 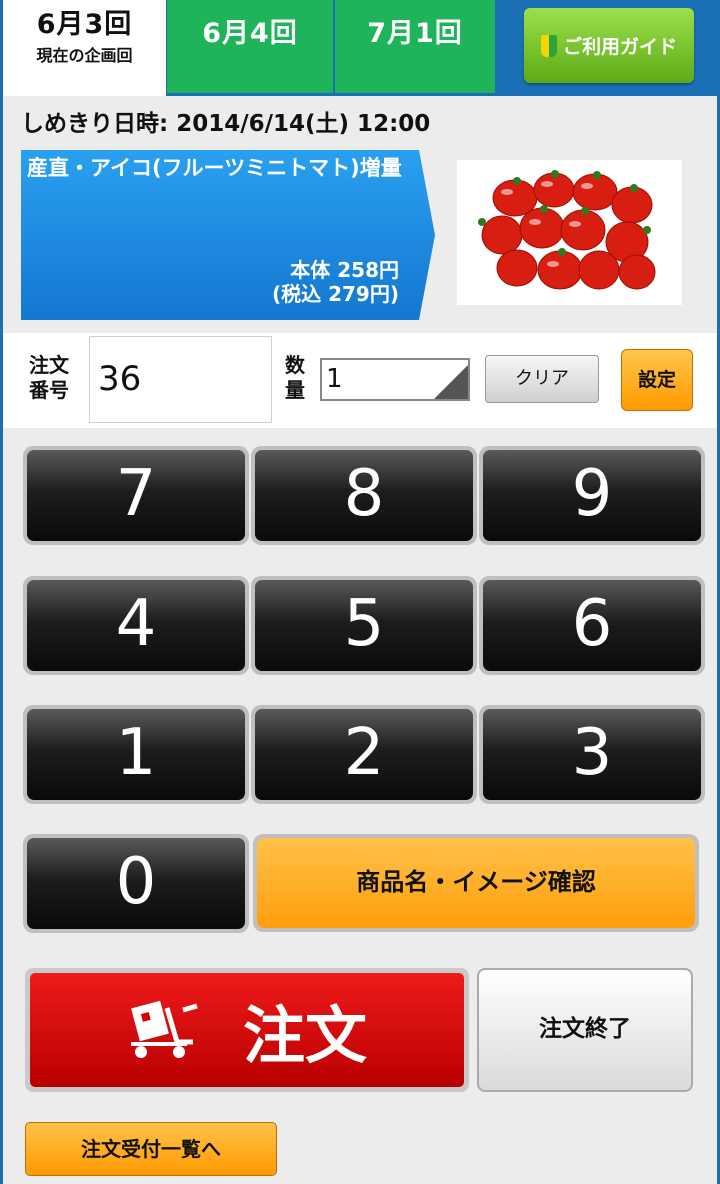 I want to click on order-list-button: 注文受付一覧へ, so click(x=151, y=1149).